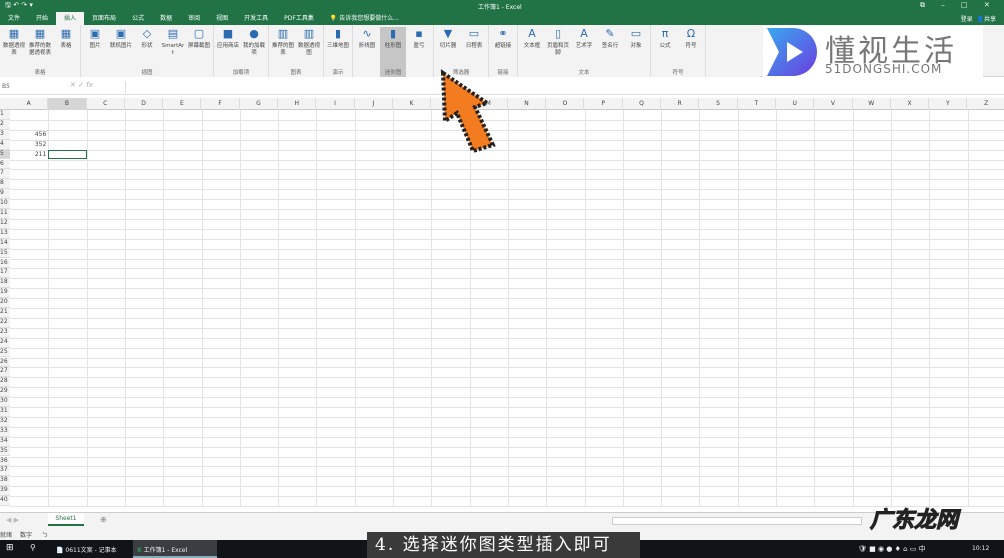 Image resolution: width=1004 pixels, height=558 pixels. Describe the element at coordinates (5, 431) in the screenshot. I see `row-header-33: 33` at that location.